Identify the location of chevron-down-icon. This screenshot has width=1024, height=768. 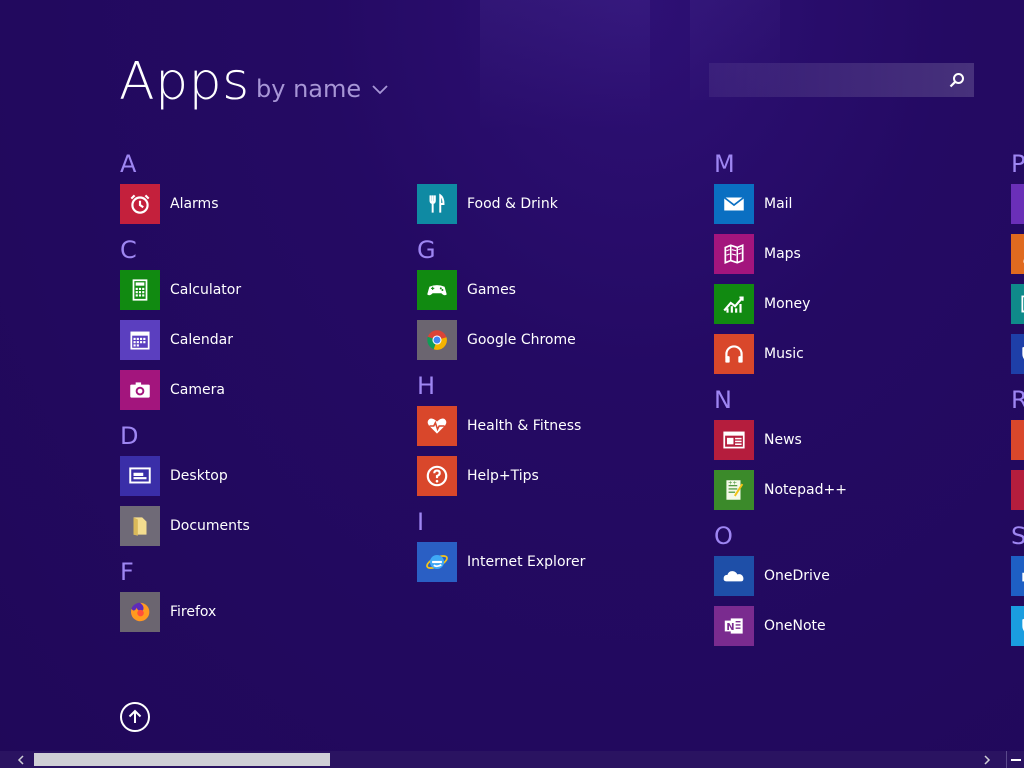
(380, 90).